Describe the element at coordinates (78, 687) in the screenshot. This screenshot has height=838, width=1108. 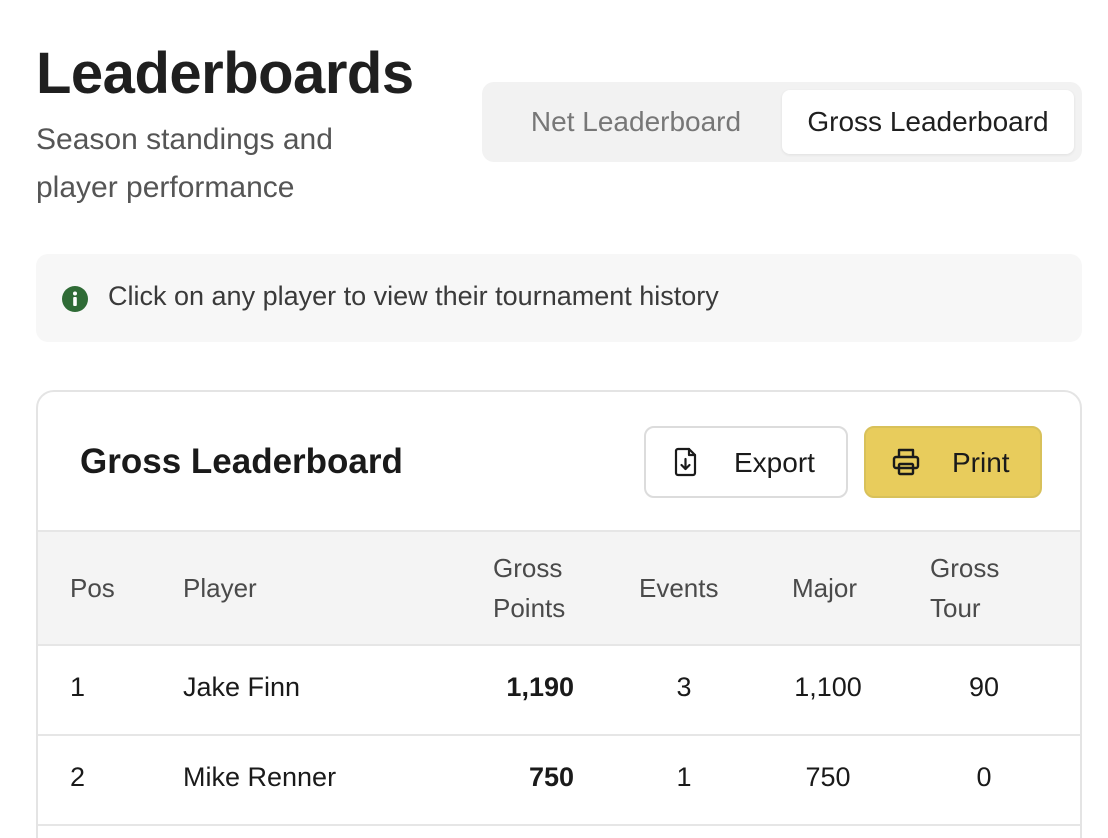
I see `cell-pos: 1` at that location.